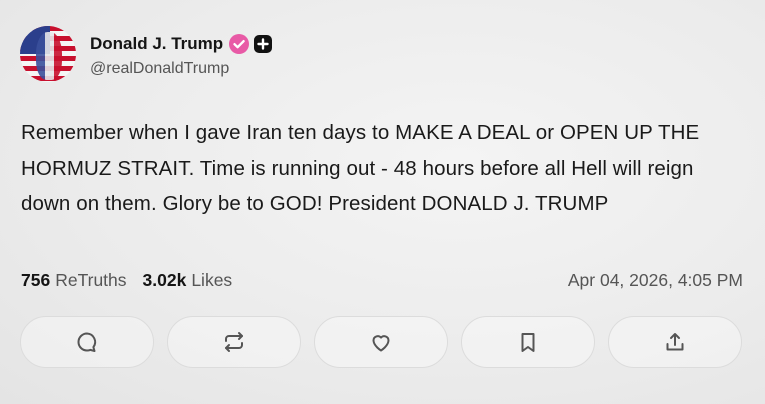 Image resolution: width=765 pixels, height=404 pixels. I want to click on retruths-stat: 756 ReTruths, so click(74, 280).